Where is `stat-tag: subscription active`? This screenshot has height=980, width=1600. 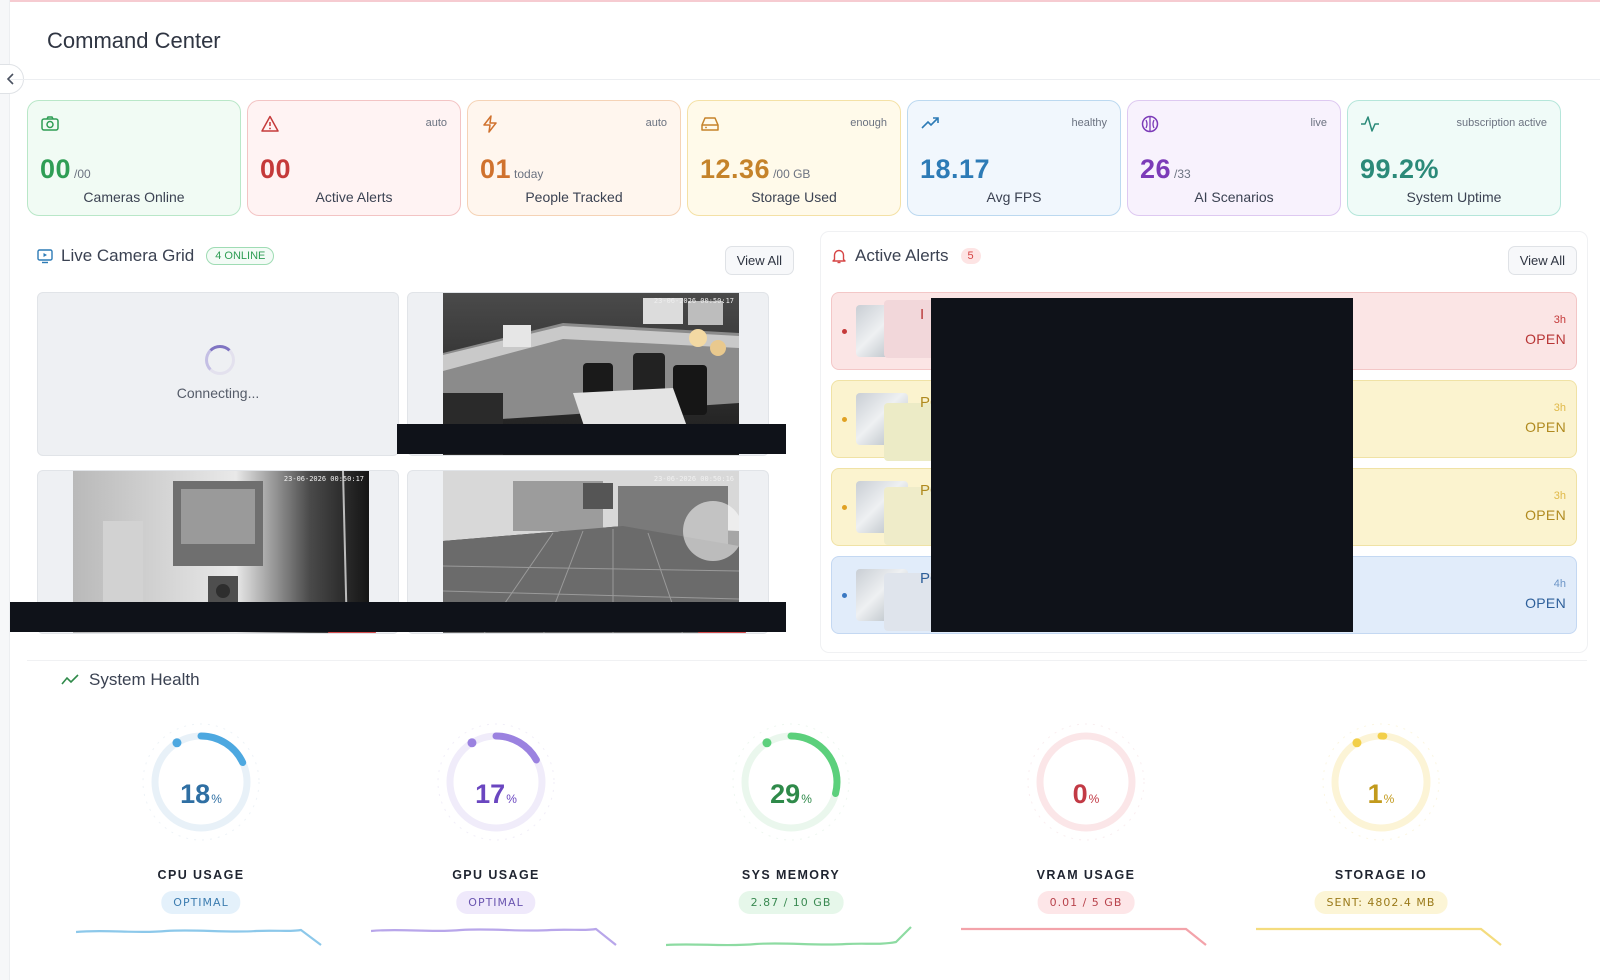
stat-tag: subscription active is located at coordinates (1502, 123).